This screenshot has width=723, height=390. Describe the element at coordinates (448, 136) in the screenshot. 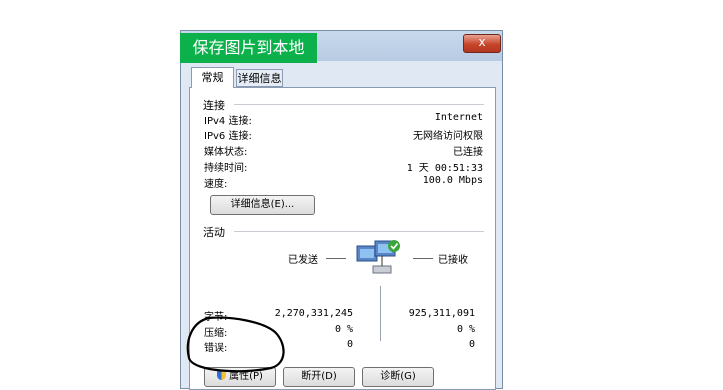

I see `ipv6-value: 无网络访问权限` at that location.